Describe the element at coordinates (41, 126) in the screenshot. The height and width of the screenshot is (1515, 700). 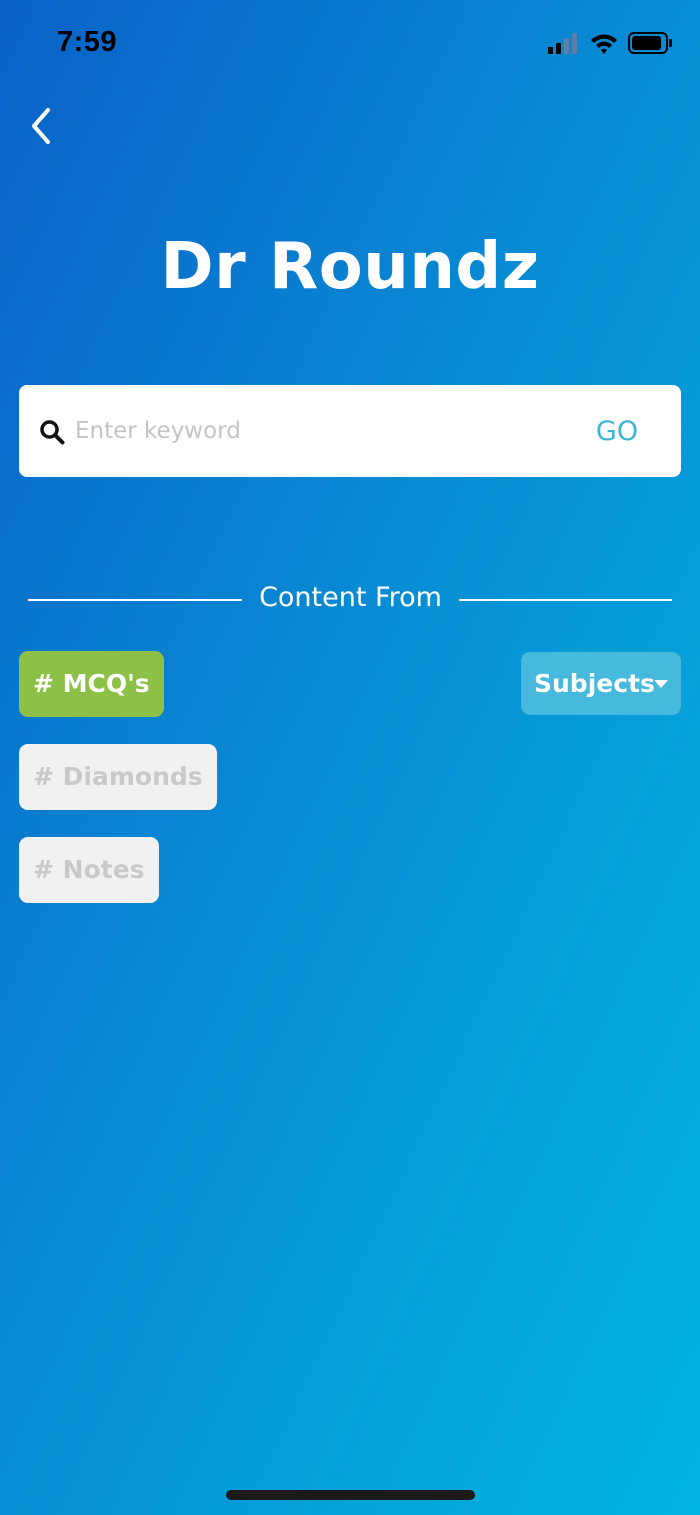
I see `chevron-left-icon` at that location.